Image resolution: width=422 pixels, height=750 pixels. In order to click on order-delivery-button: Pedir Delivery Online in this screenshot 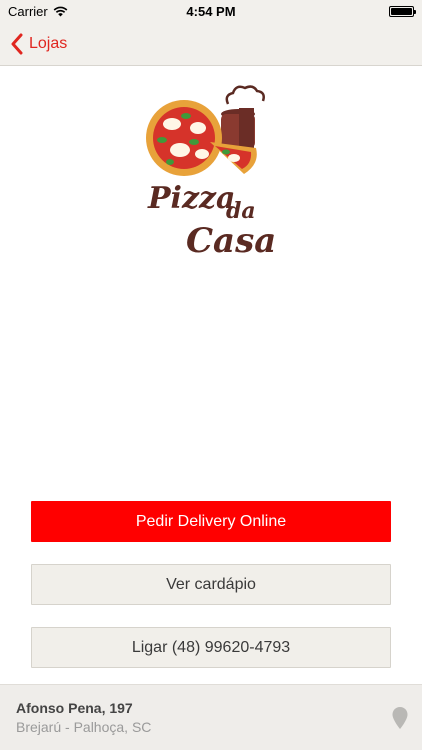, I will do `click(211, 521)`.